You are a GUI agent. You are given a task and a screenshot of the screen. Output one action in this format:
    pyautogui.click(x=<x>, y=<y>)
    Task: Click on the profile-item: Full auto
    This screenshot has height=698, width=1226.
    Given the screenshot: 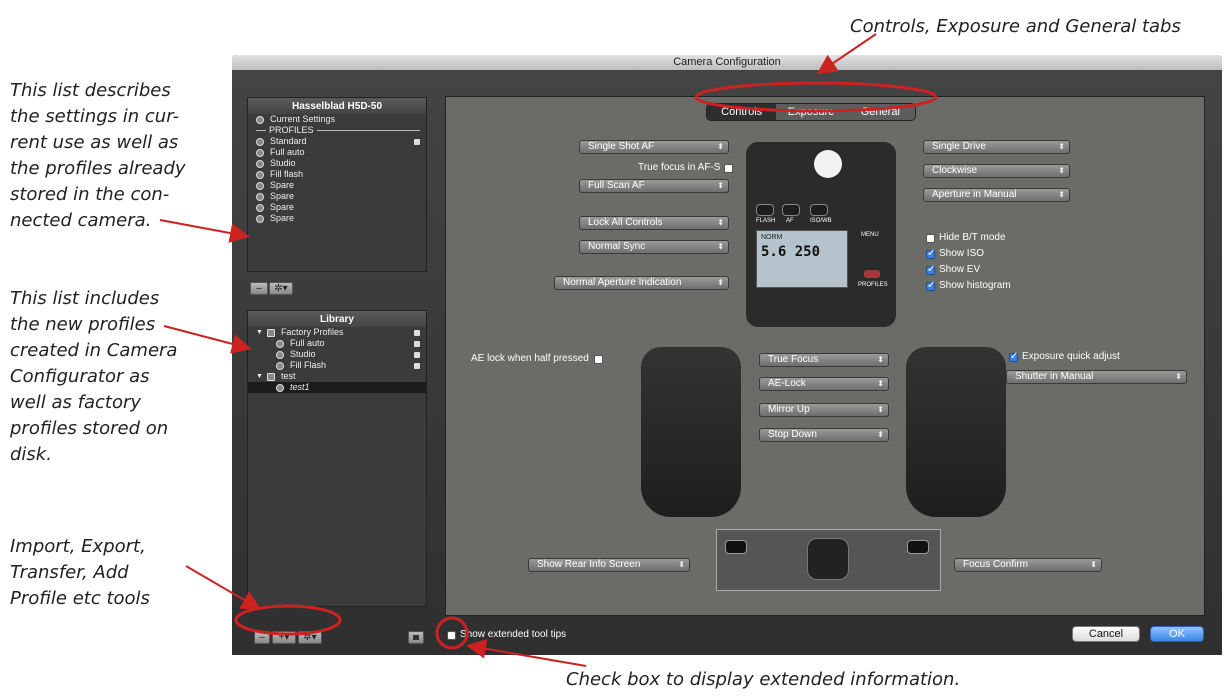 What is the action you would take?
    pyautogui.click(x=337, y=152)
    